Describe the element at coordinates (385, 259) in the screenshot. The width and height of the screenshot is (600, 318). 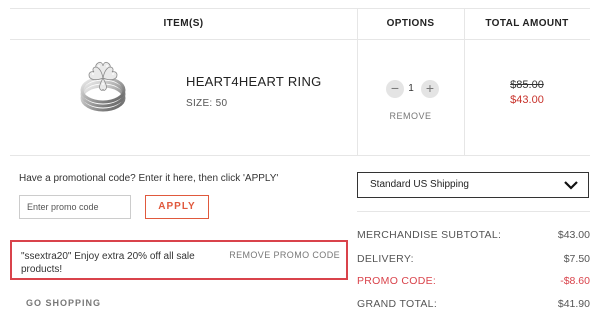
I see `delivery-label: DELIVERY:` at that location.